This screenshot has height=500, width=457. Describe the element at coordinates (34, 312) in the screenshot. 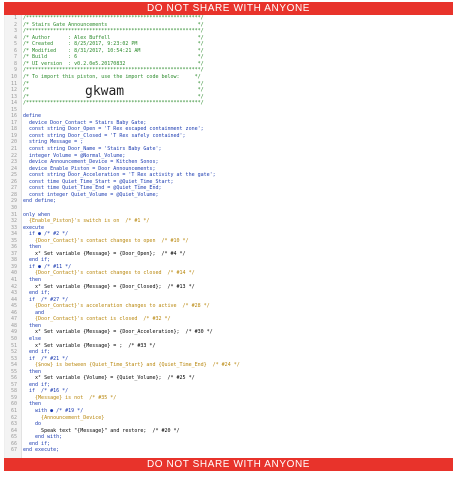

I see `code-text: and` at that location.